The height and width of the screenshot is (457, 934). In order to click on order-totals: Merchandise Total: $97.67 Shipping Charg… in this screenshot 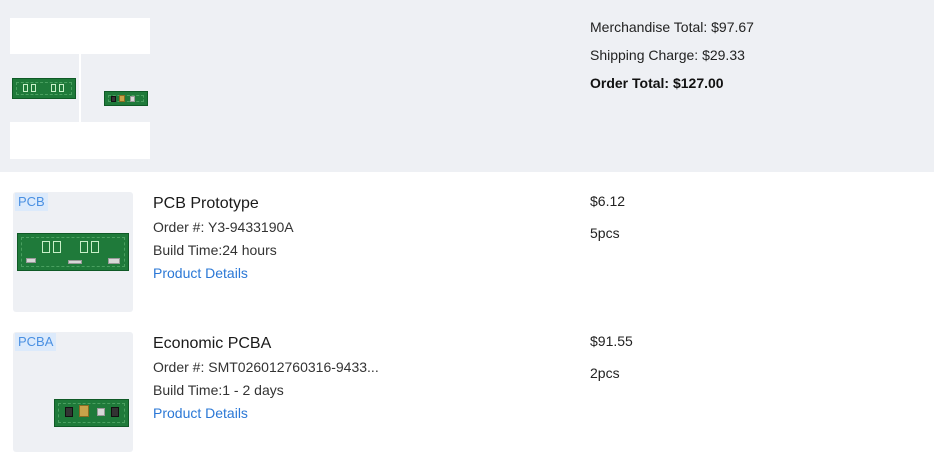, I will do `click(672, 60)`.